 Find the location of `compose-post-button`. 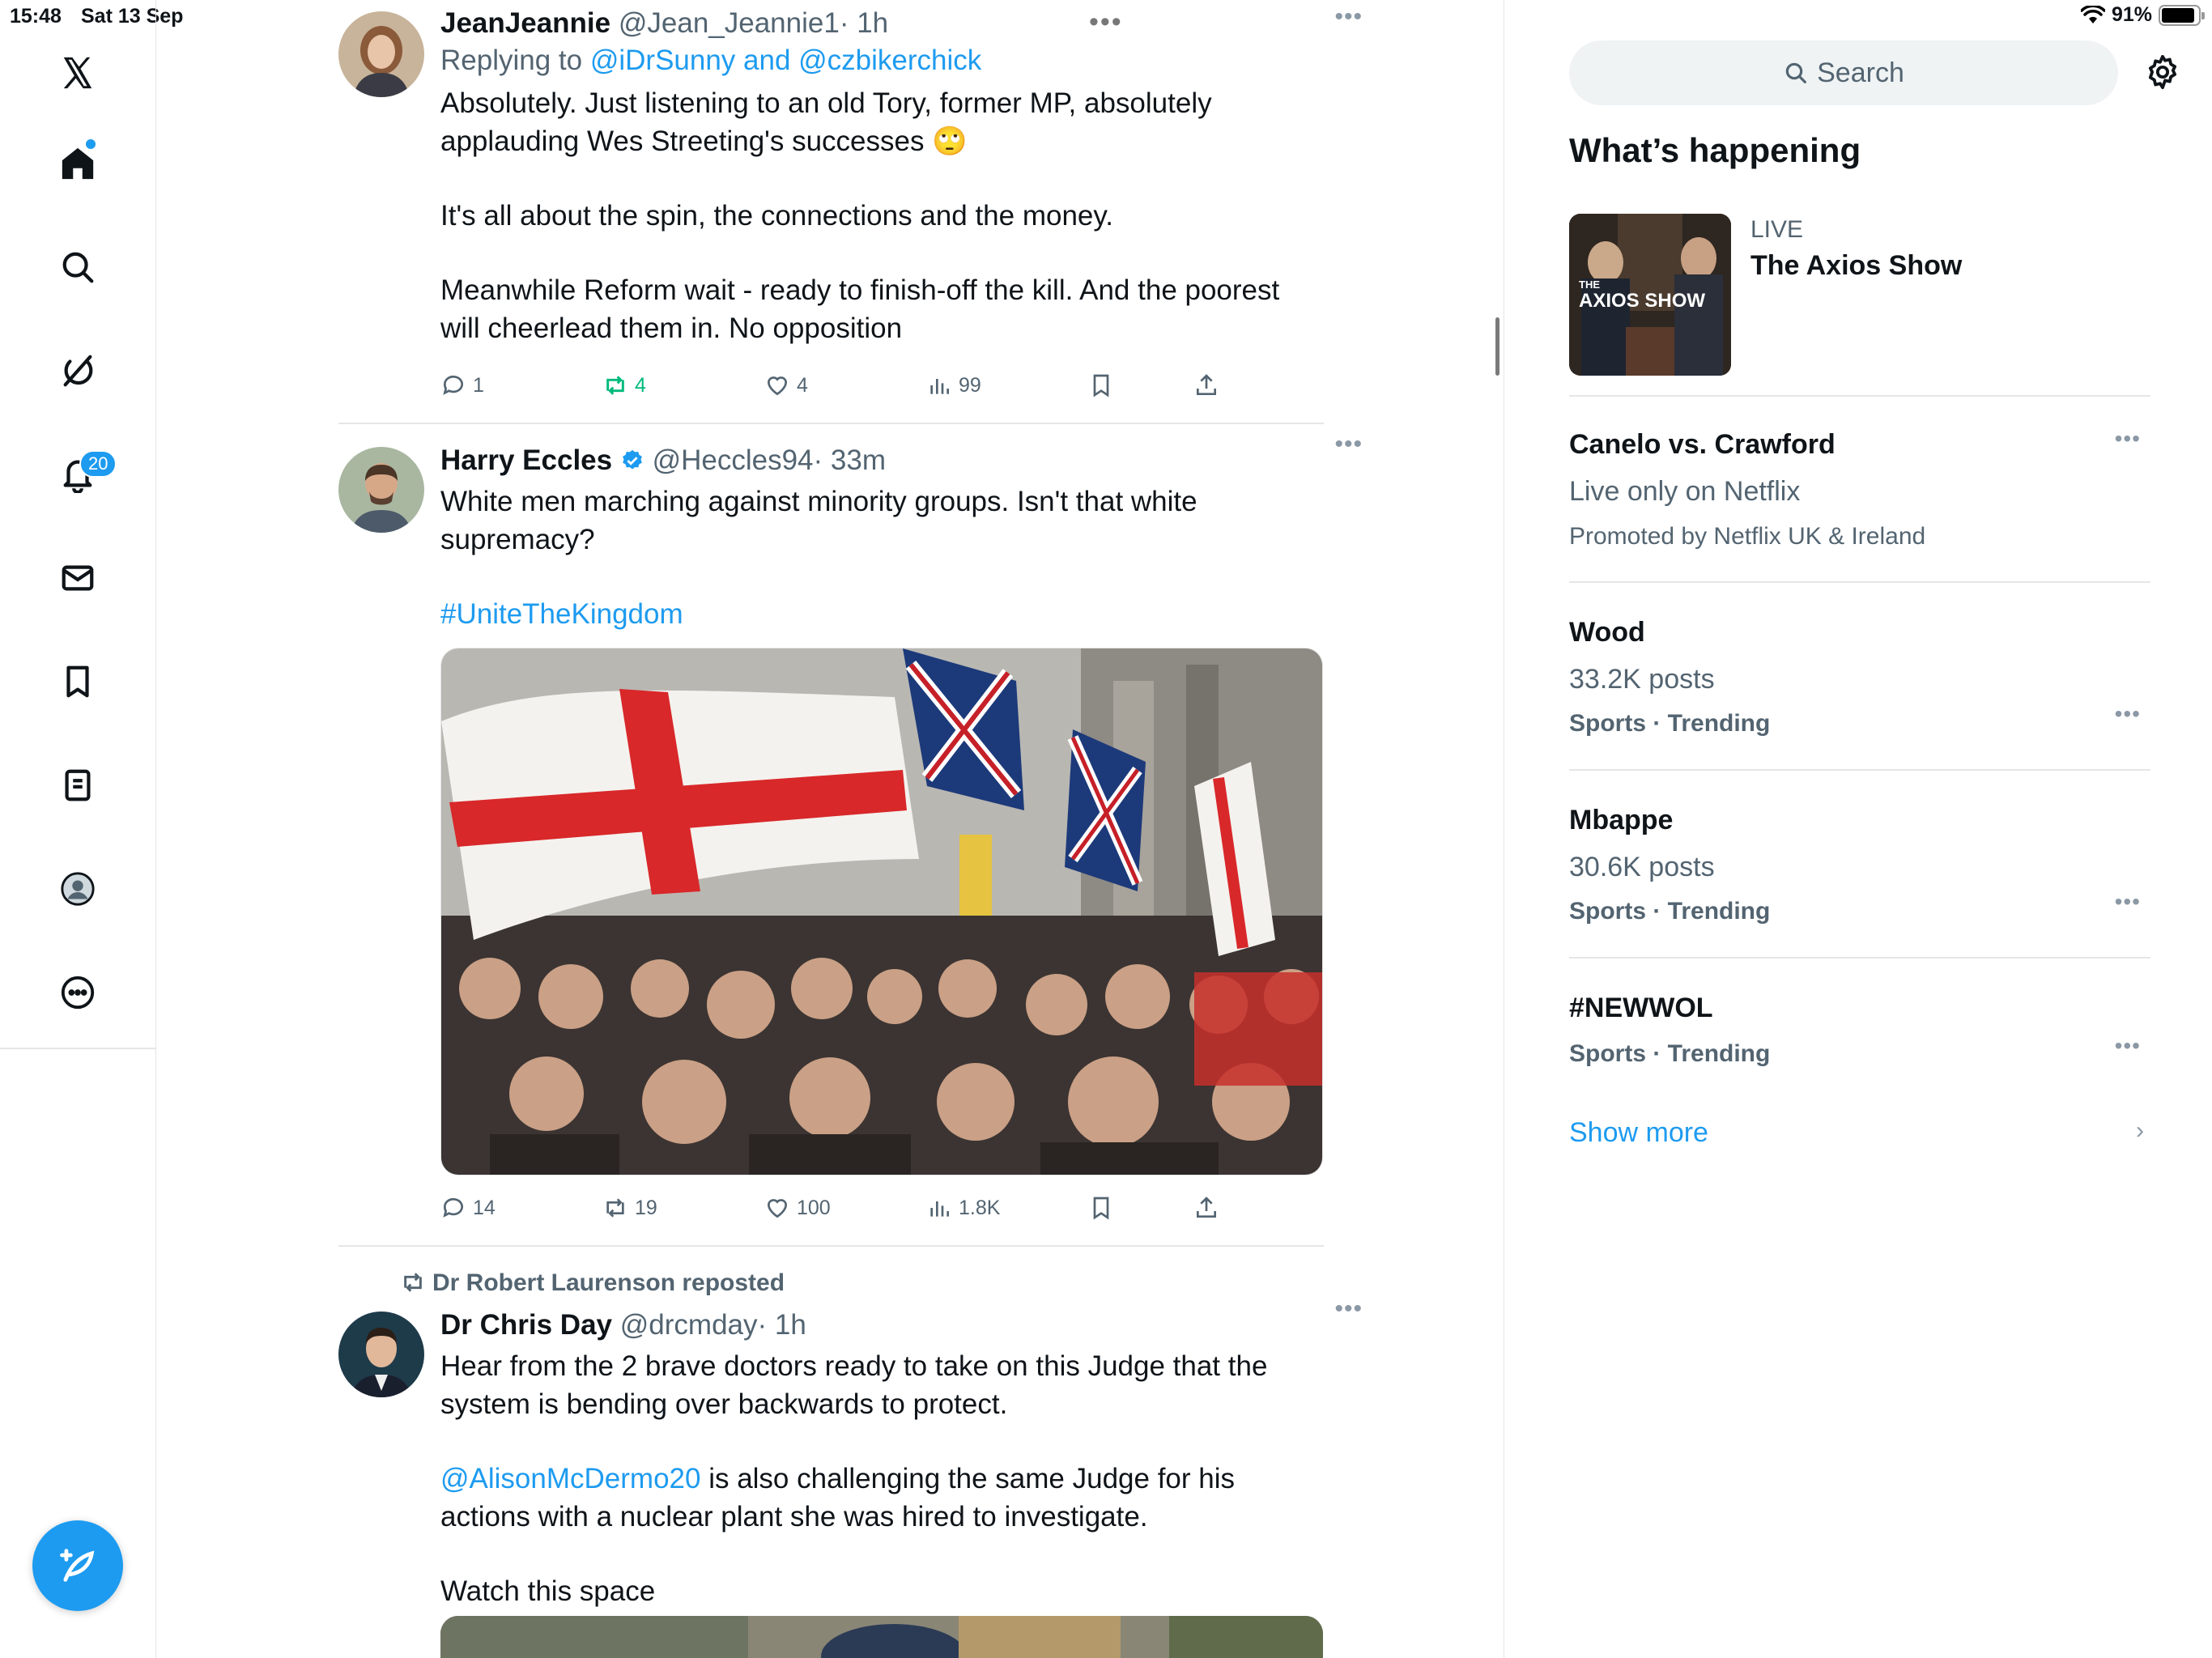

compose-post-button is located at coordinates (77, 1565).